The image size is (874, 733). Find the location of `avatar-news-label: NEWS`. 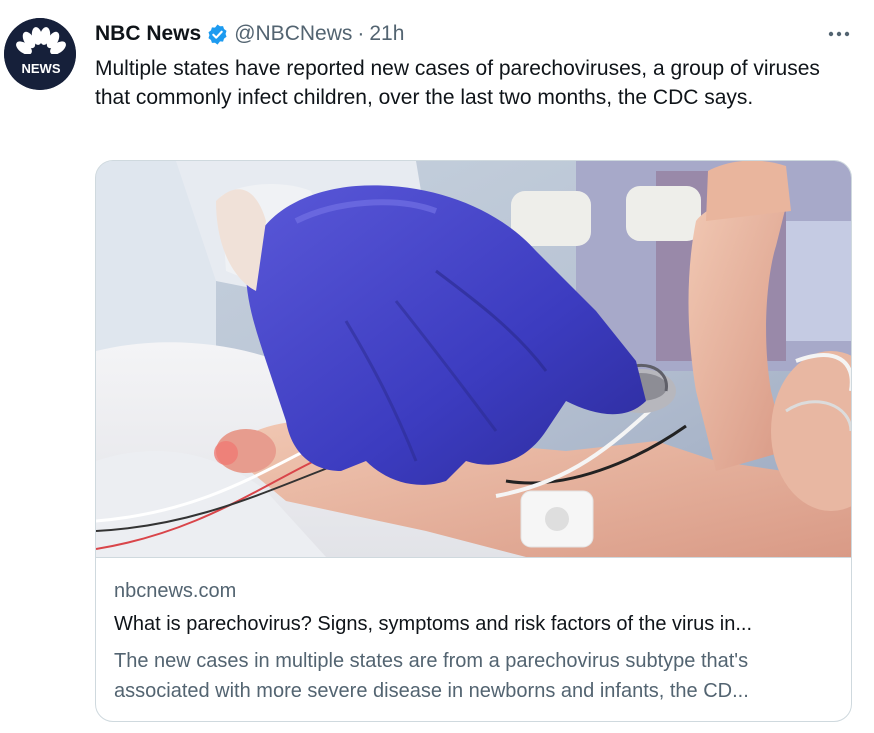

avatar-news-label: NEWS is located at coordinates (41, 68).